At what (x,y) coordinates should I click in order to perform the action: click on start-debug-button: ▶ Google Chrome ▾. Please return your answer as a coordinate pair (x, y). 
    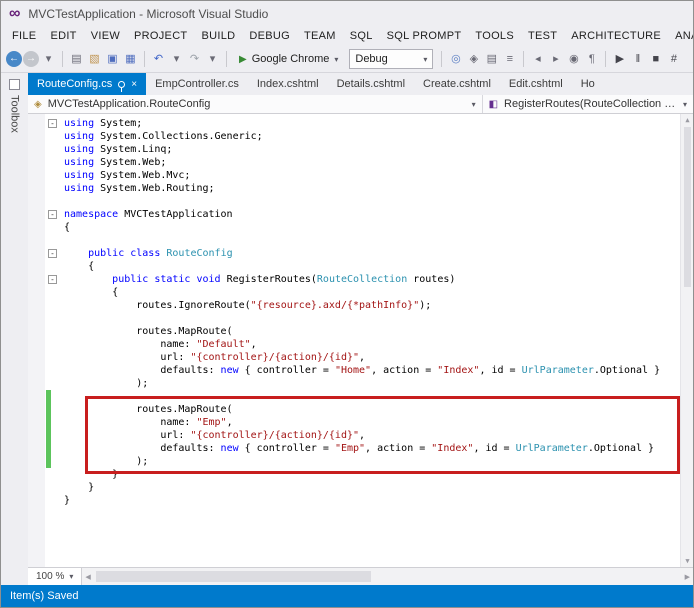
    Looking at the image, I should click on (288, 59).